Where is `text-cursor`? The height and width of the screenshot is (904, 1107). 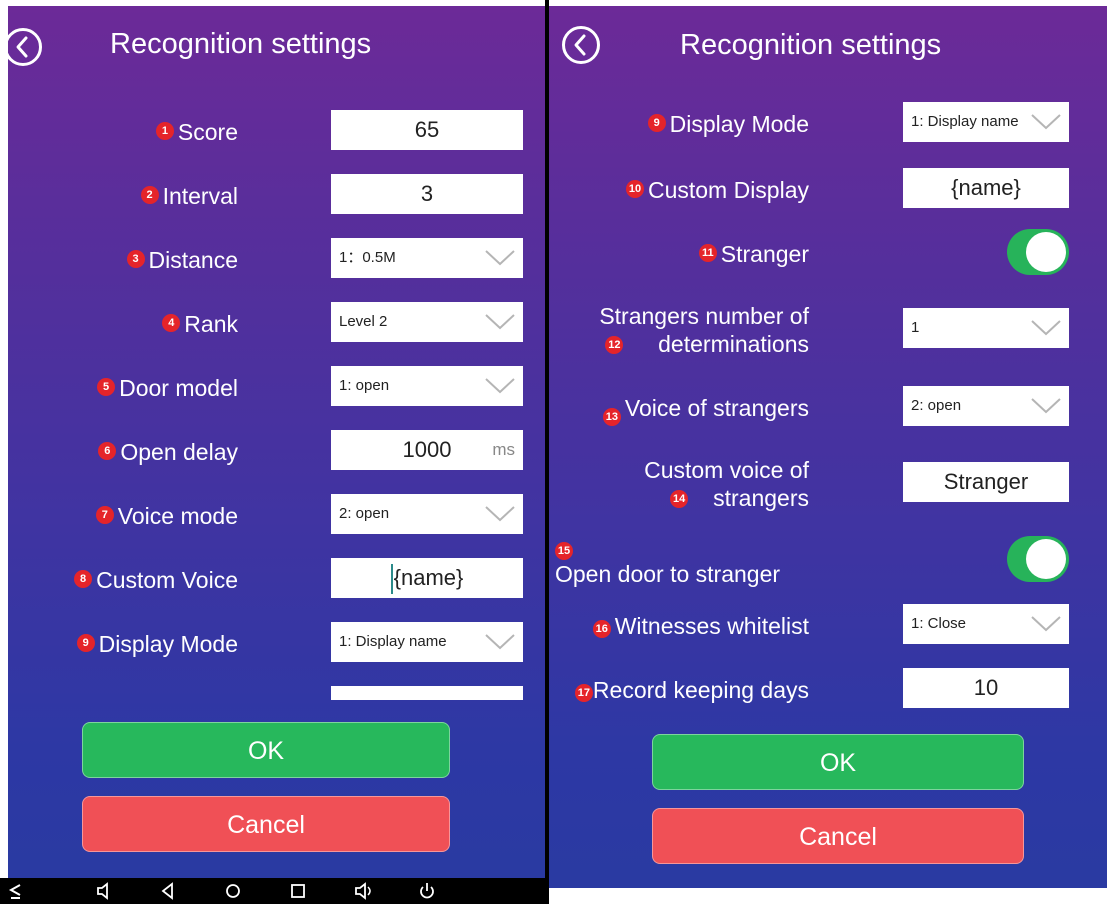 text-cursor is located at coordinates (391, 579).